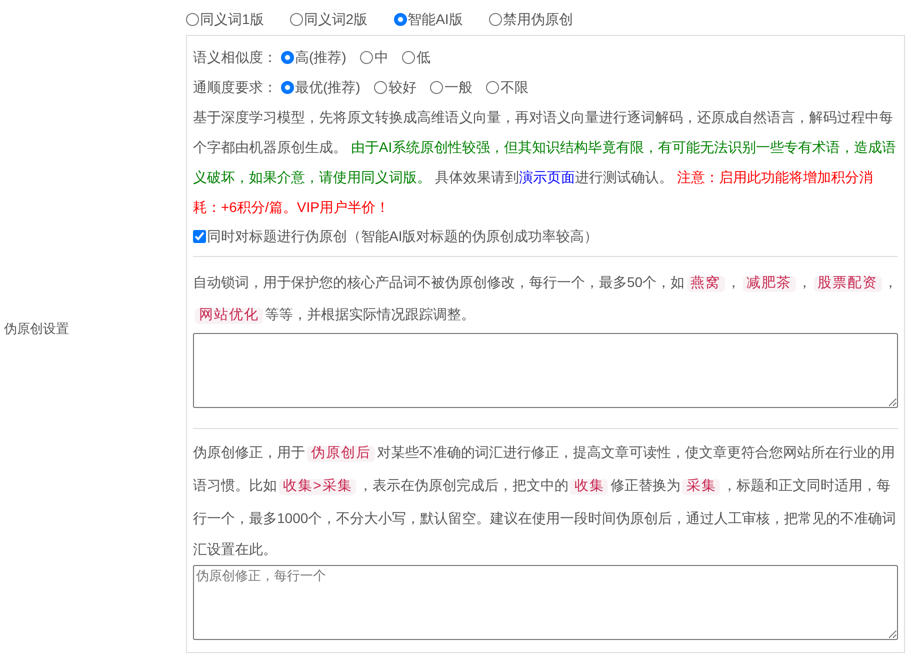 This screenshot has width=911, height=658. Describe the element at coordinates (381, 57) in the screenshot. I see `radio-label: 中` at that location.